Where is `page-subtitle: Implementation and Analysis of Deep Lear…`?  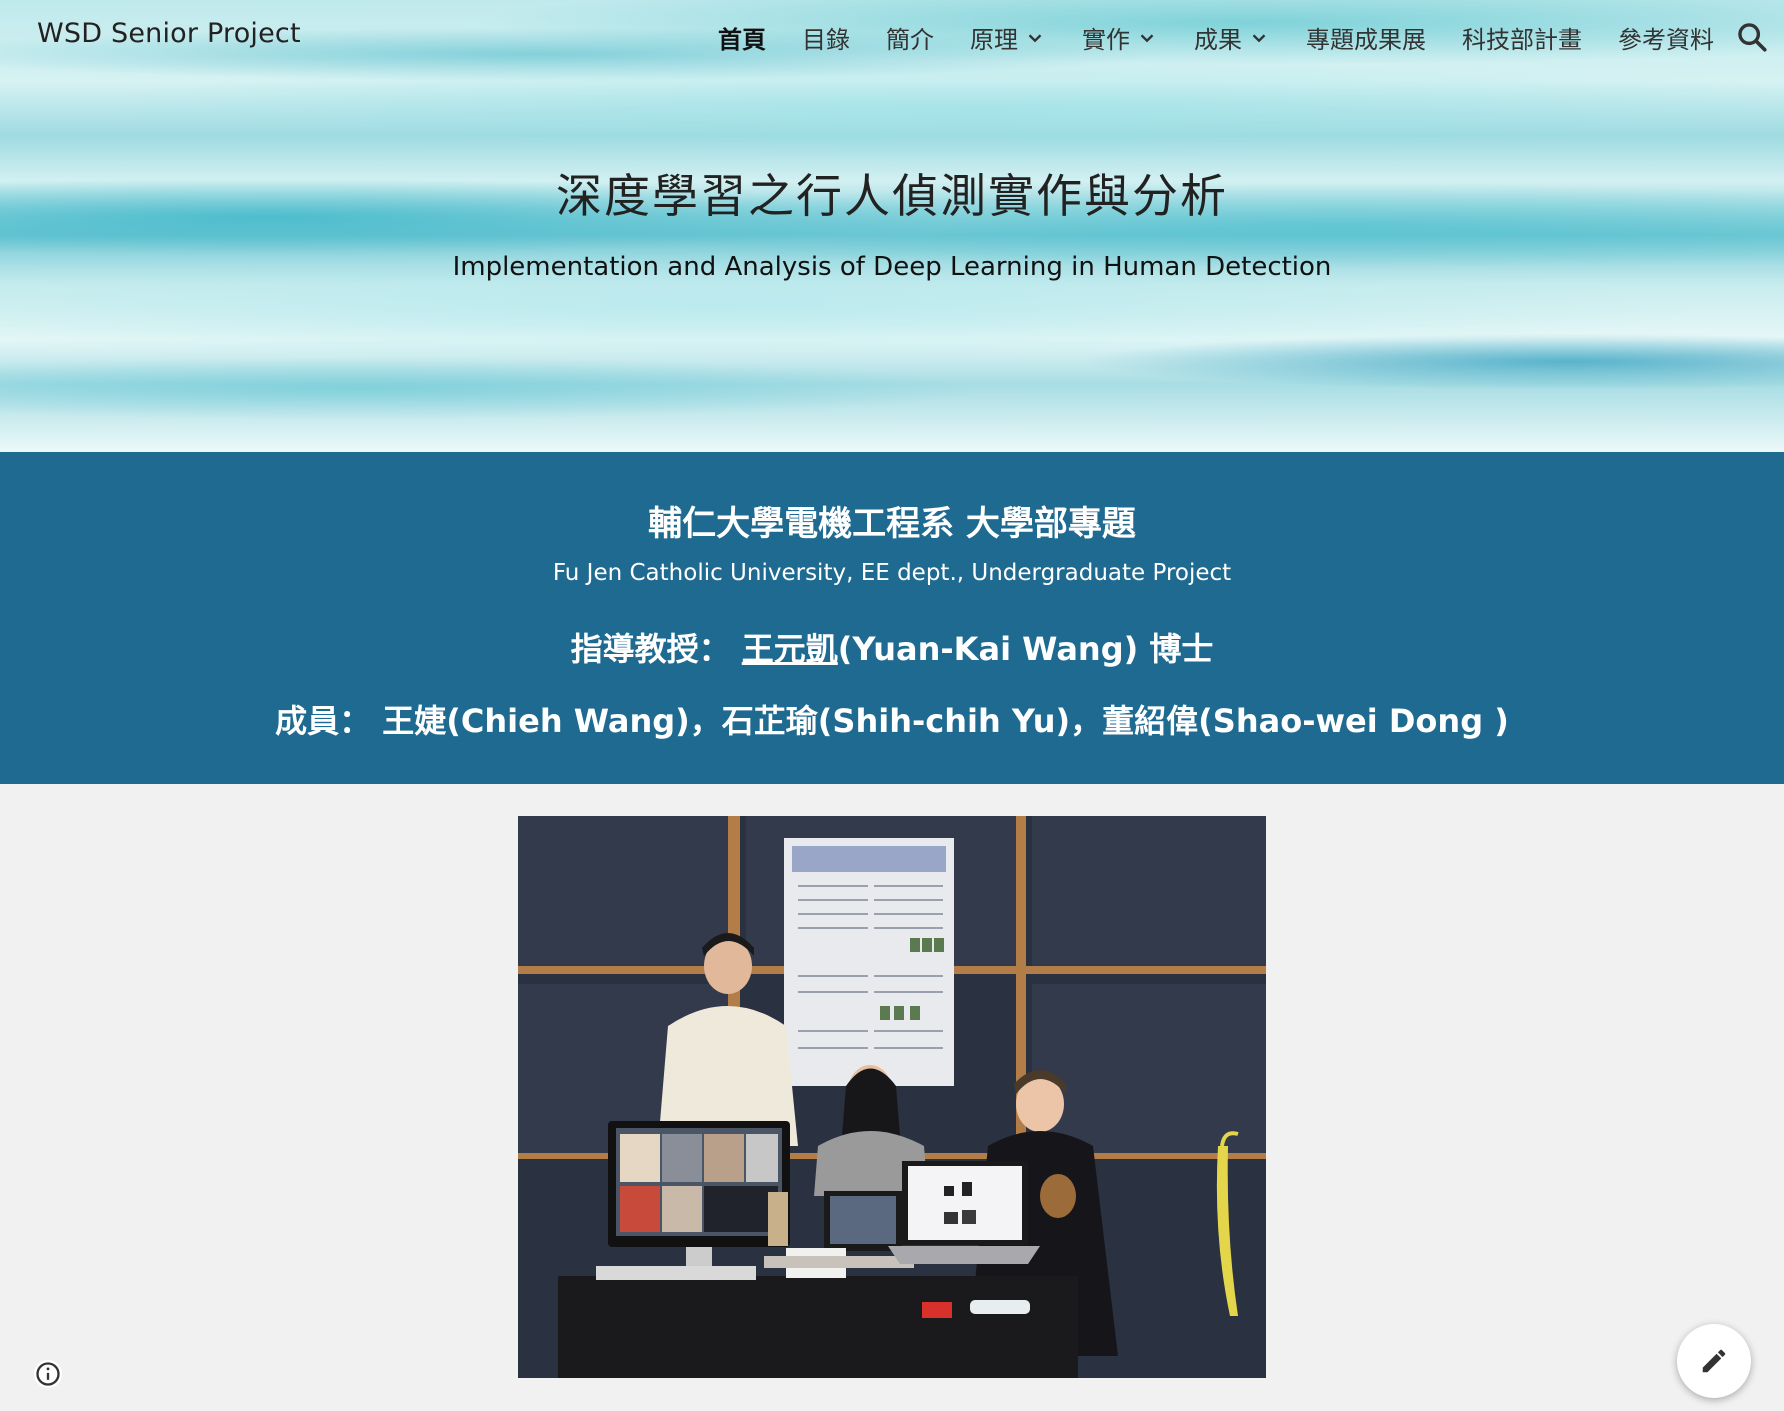 page-subtitle: Implementation and Analysis of Deep Lear… is located at coordinates (892, 267).